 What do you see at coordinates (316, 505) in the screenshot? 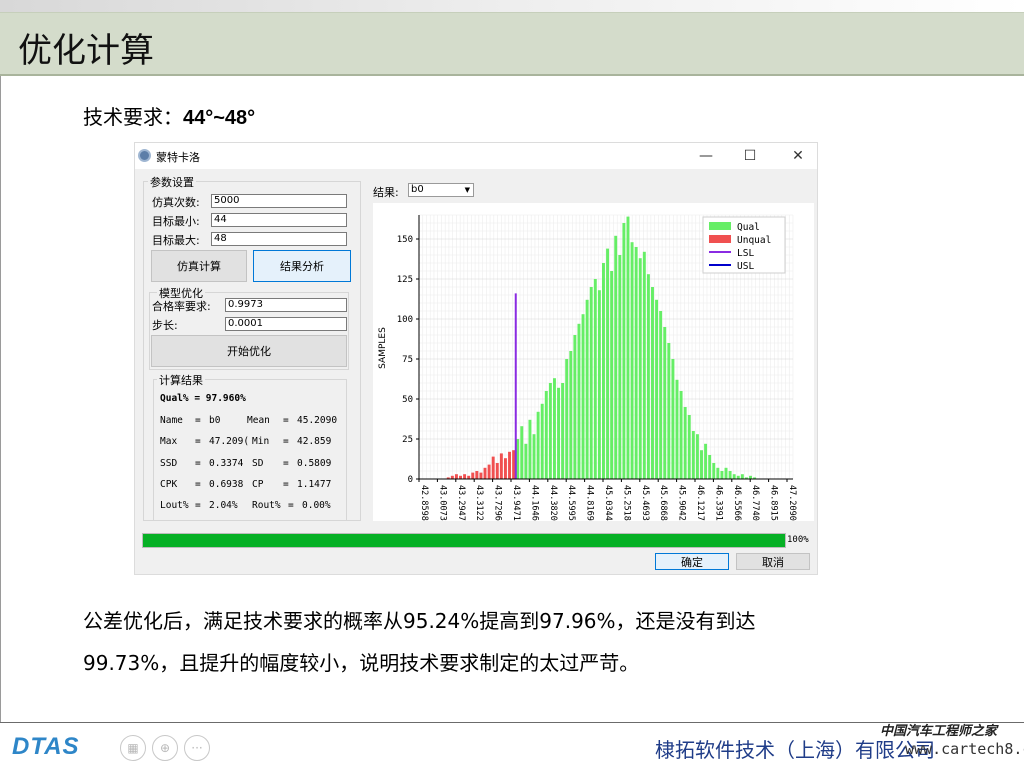
I see `result-value: 0.00%` at bounding box center [316, 505].